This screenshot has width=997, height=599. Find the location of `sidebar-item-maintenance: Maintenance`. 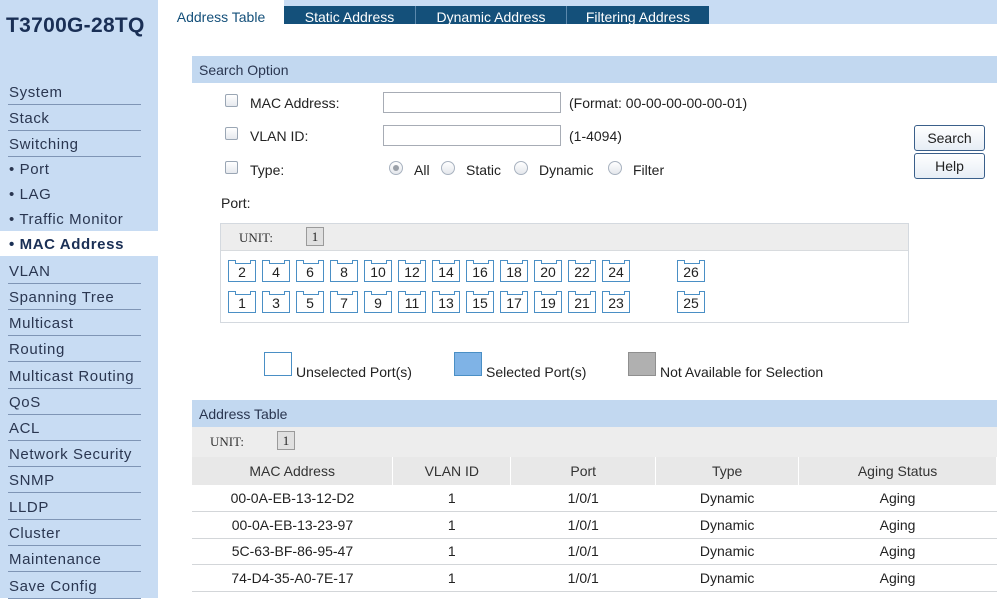

sidebar-item-maintenance: Maintenance is located at coordinates (79, 559).